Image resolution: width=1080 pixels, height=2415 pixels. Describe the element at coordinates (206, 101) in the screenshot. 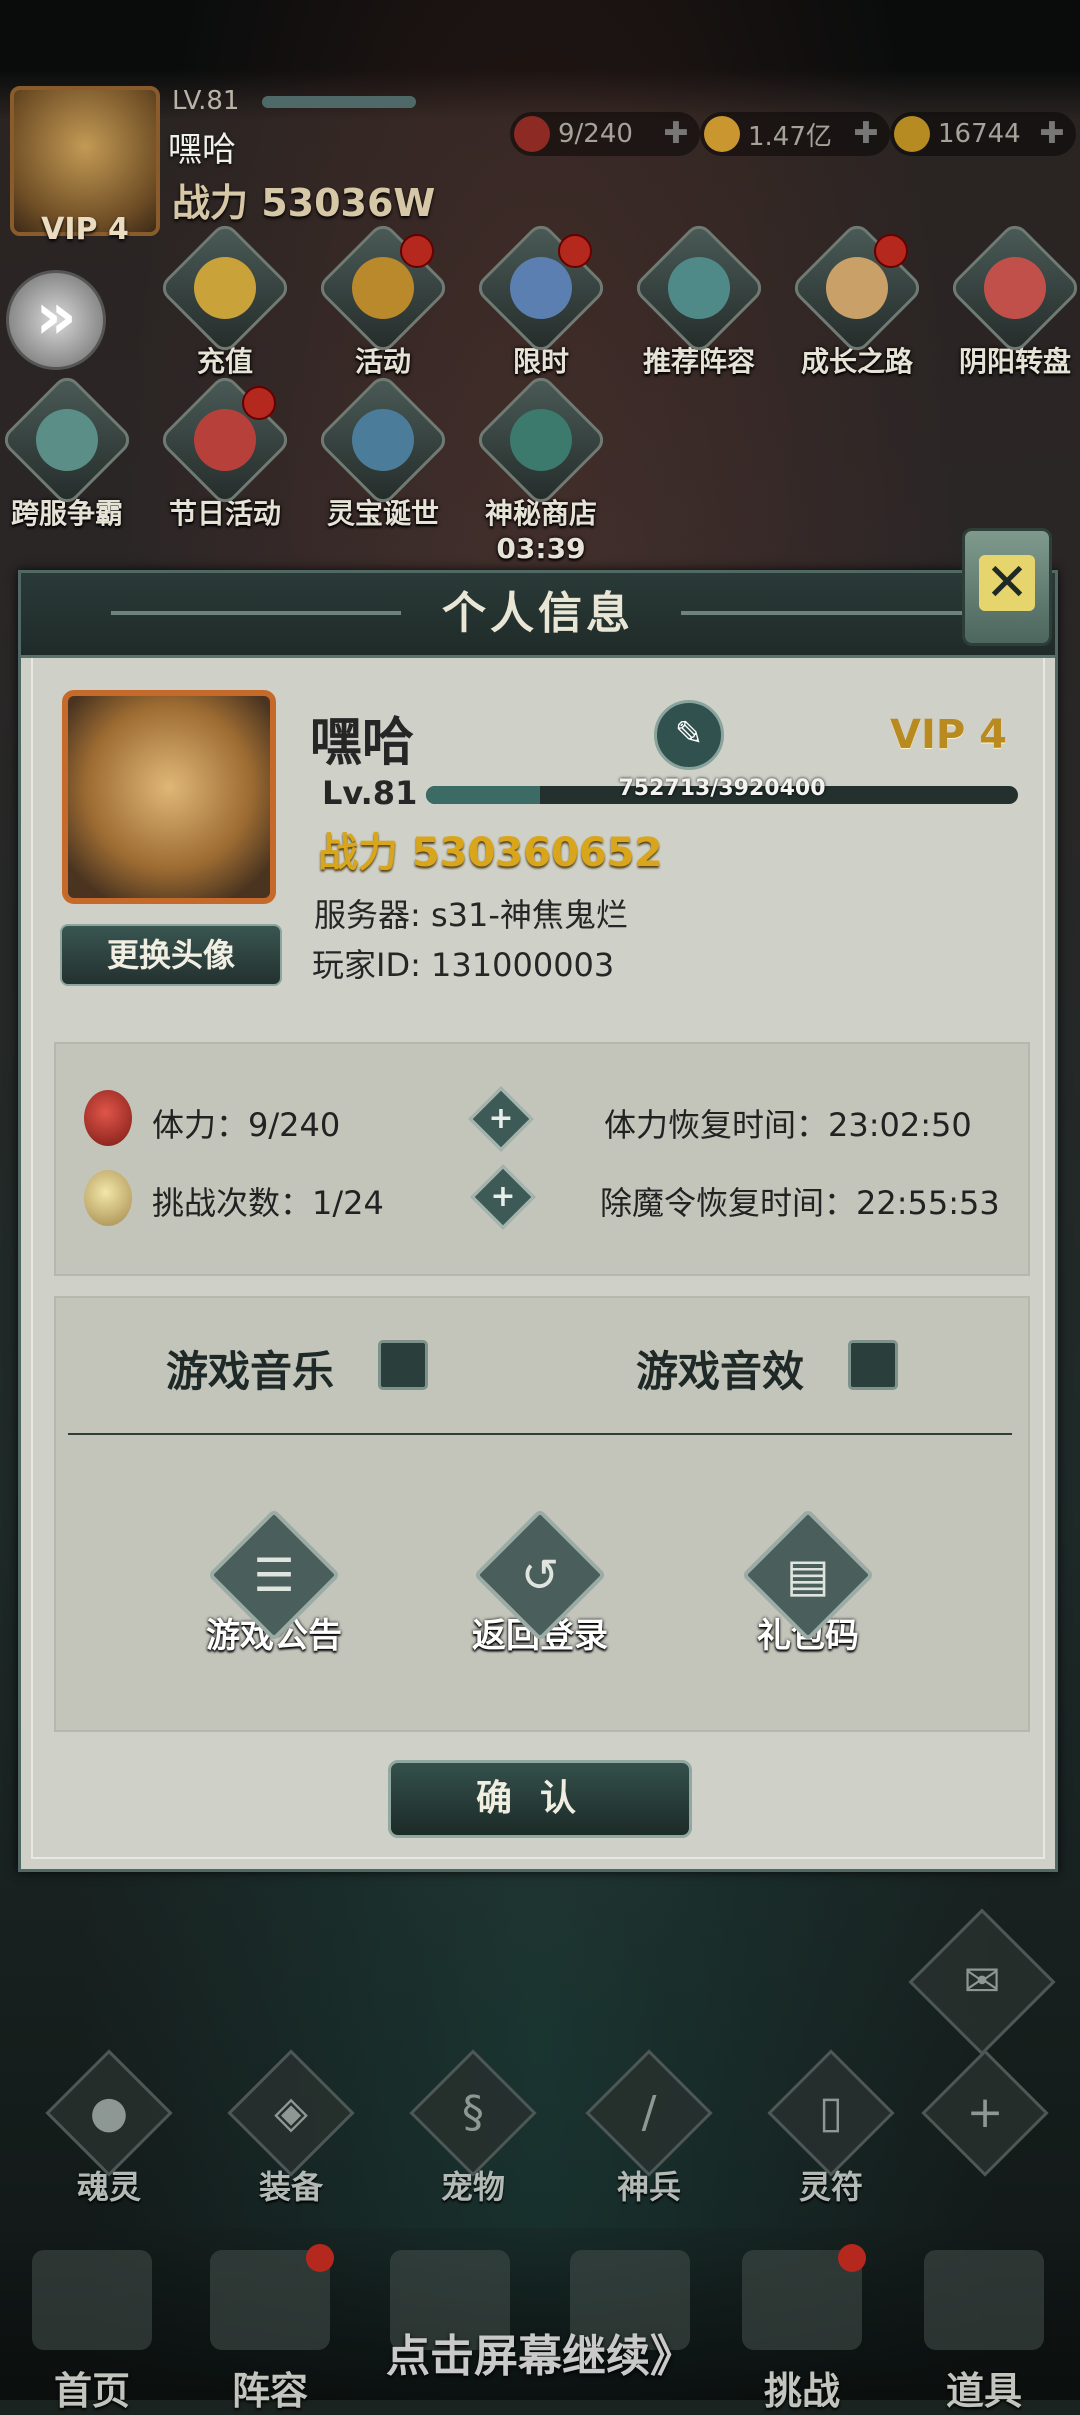

I see `player-level: LV.81` at that location.